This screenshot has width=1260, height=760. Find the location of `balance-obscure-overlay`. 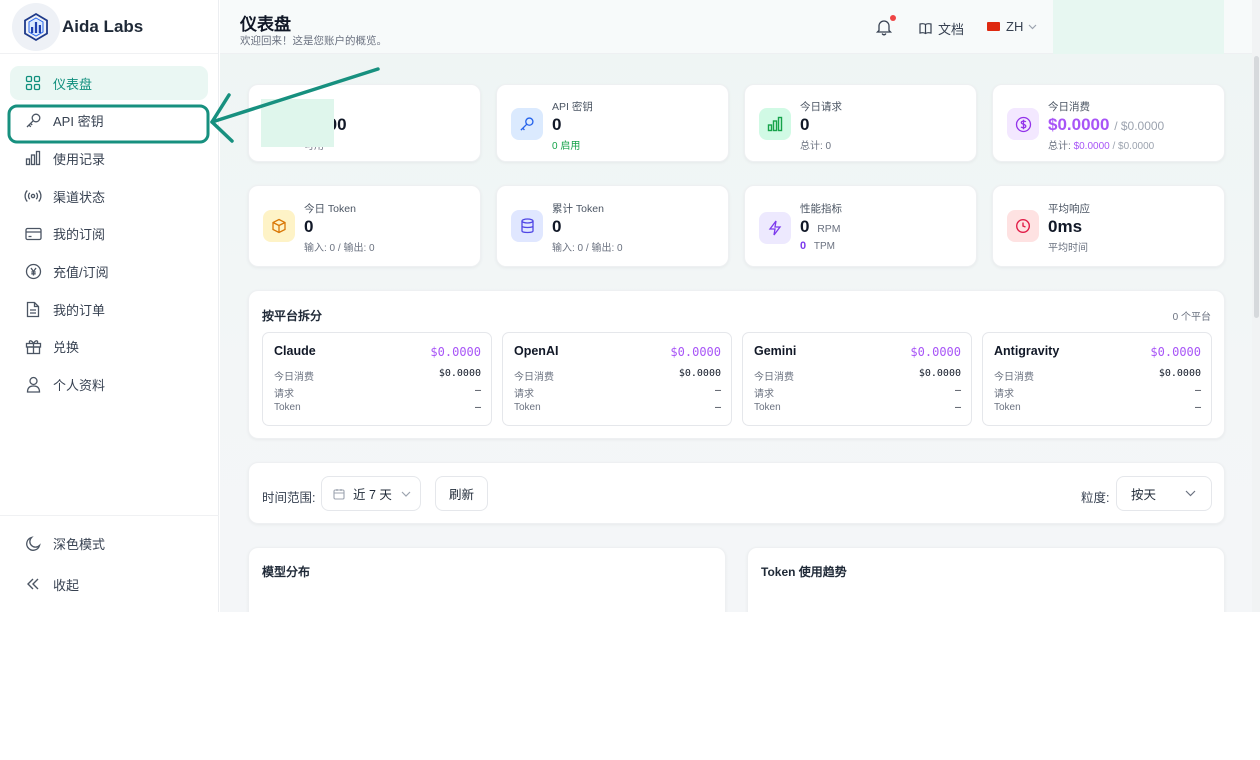

balance-obscure-overlay is located at coordinates (297, 123).